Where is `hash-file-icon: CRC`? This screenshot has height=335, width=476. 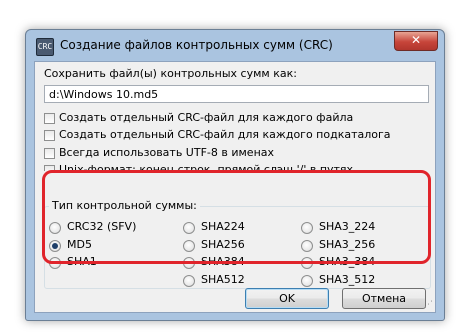
hash-file-icon: CRC is located at coordinates (45, 47).